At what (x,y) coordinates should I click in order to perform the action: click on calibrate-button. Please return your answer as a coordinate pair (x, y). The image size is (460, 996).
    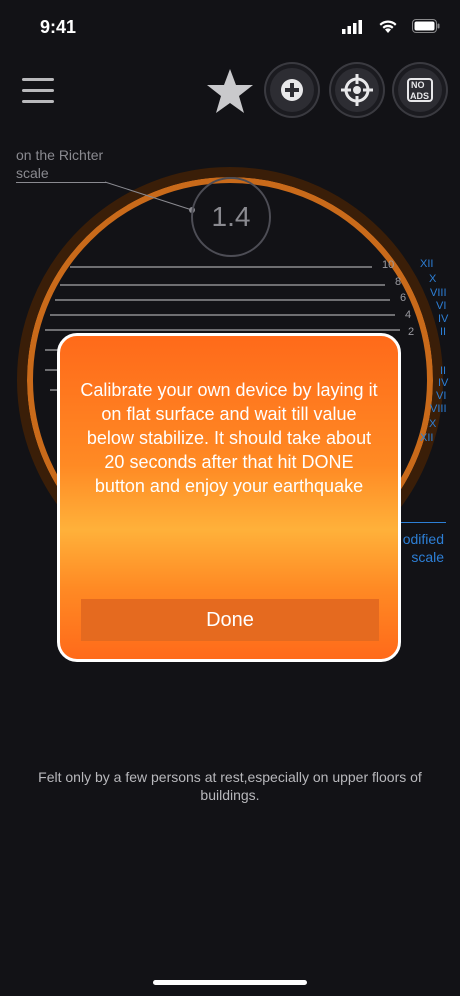
    Looking at the image, I should click on (357, 90).